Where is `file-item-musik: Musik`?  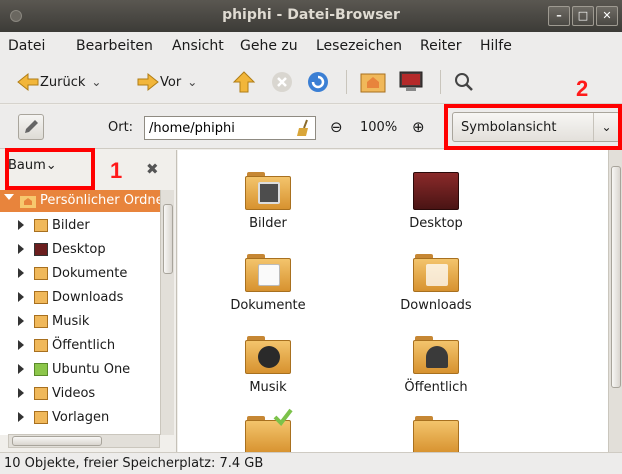
file-item-musik: Musik is located at coordinates (268, 365).